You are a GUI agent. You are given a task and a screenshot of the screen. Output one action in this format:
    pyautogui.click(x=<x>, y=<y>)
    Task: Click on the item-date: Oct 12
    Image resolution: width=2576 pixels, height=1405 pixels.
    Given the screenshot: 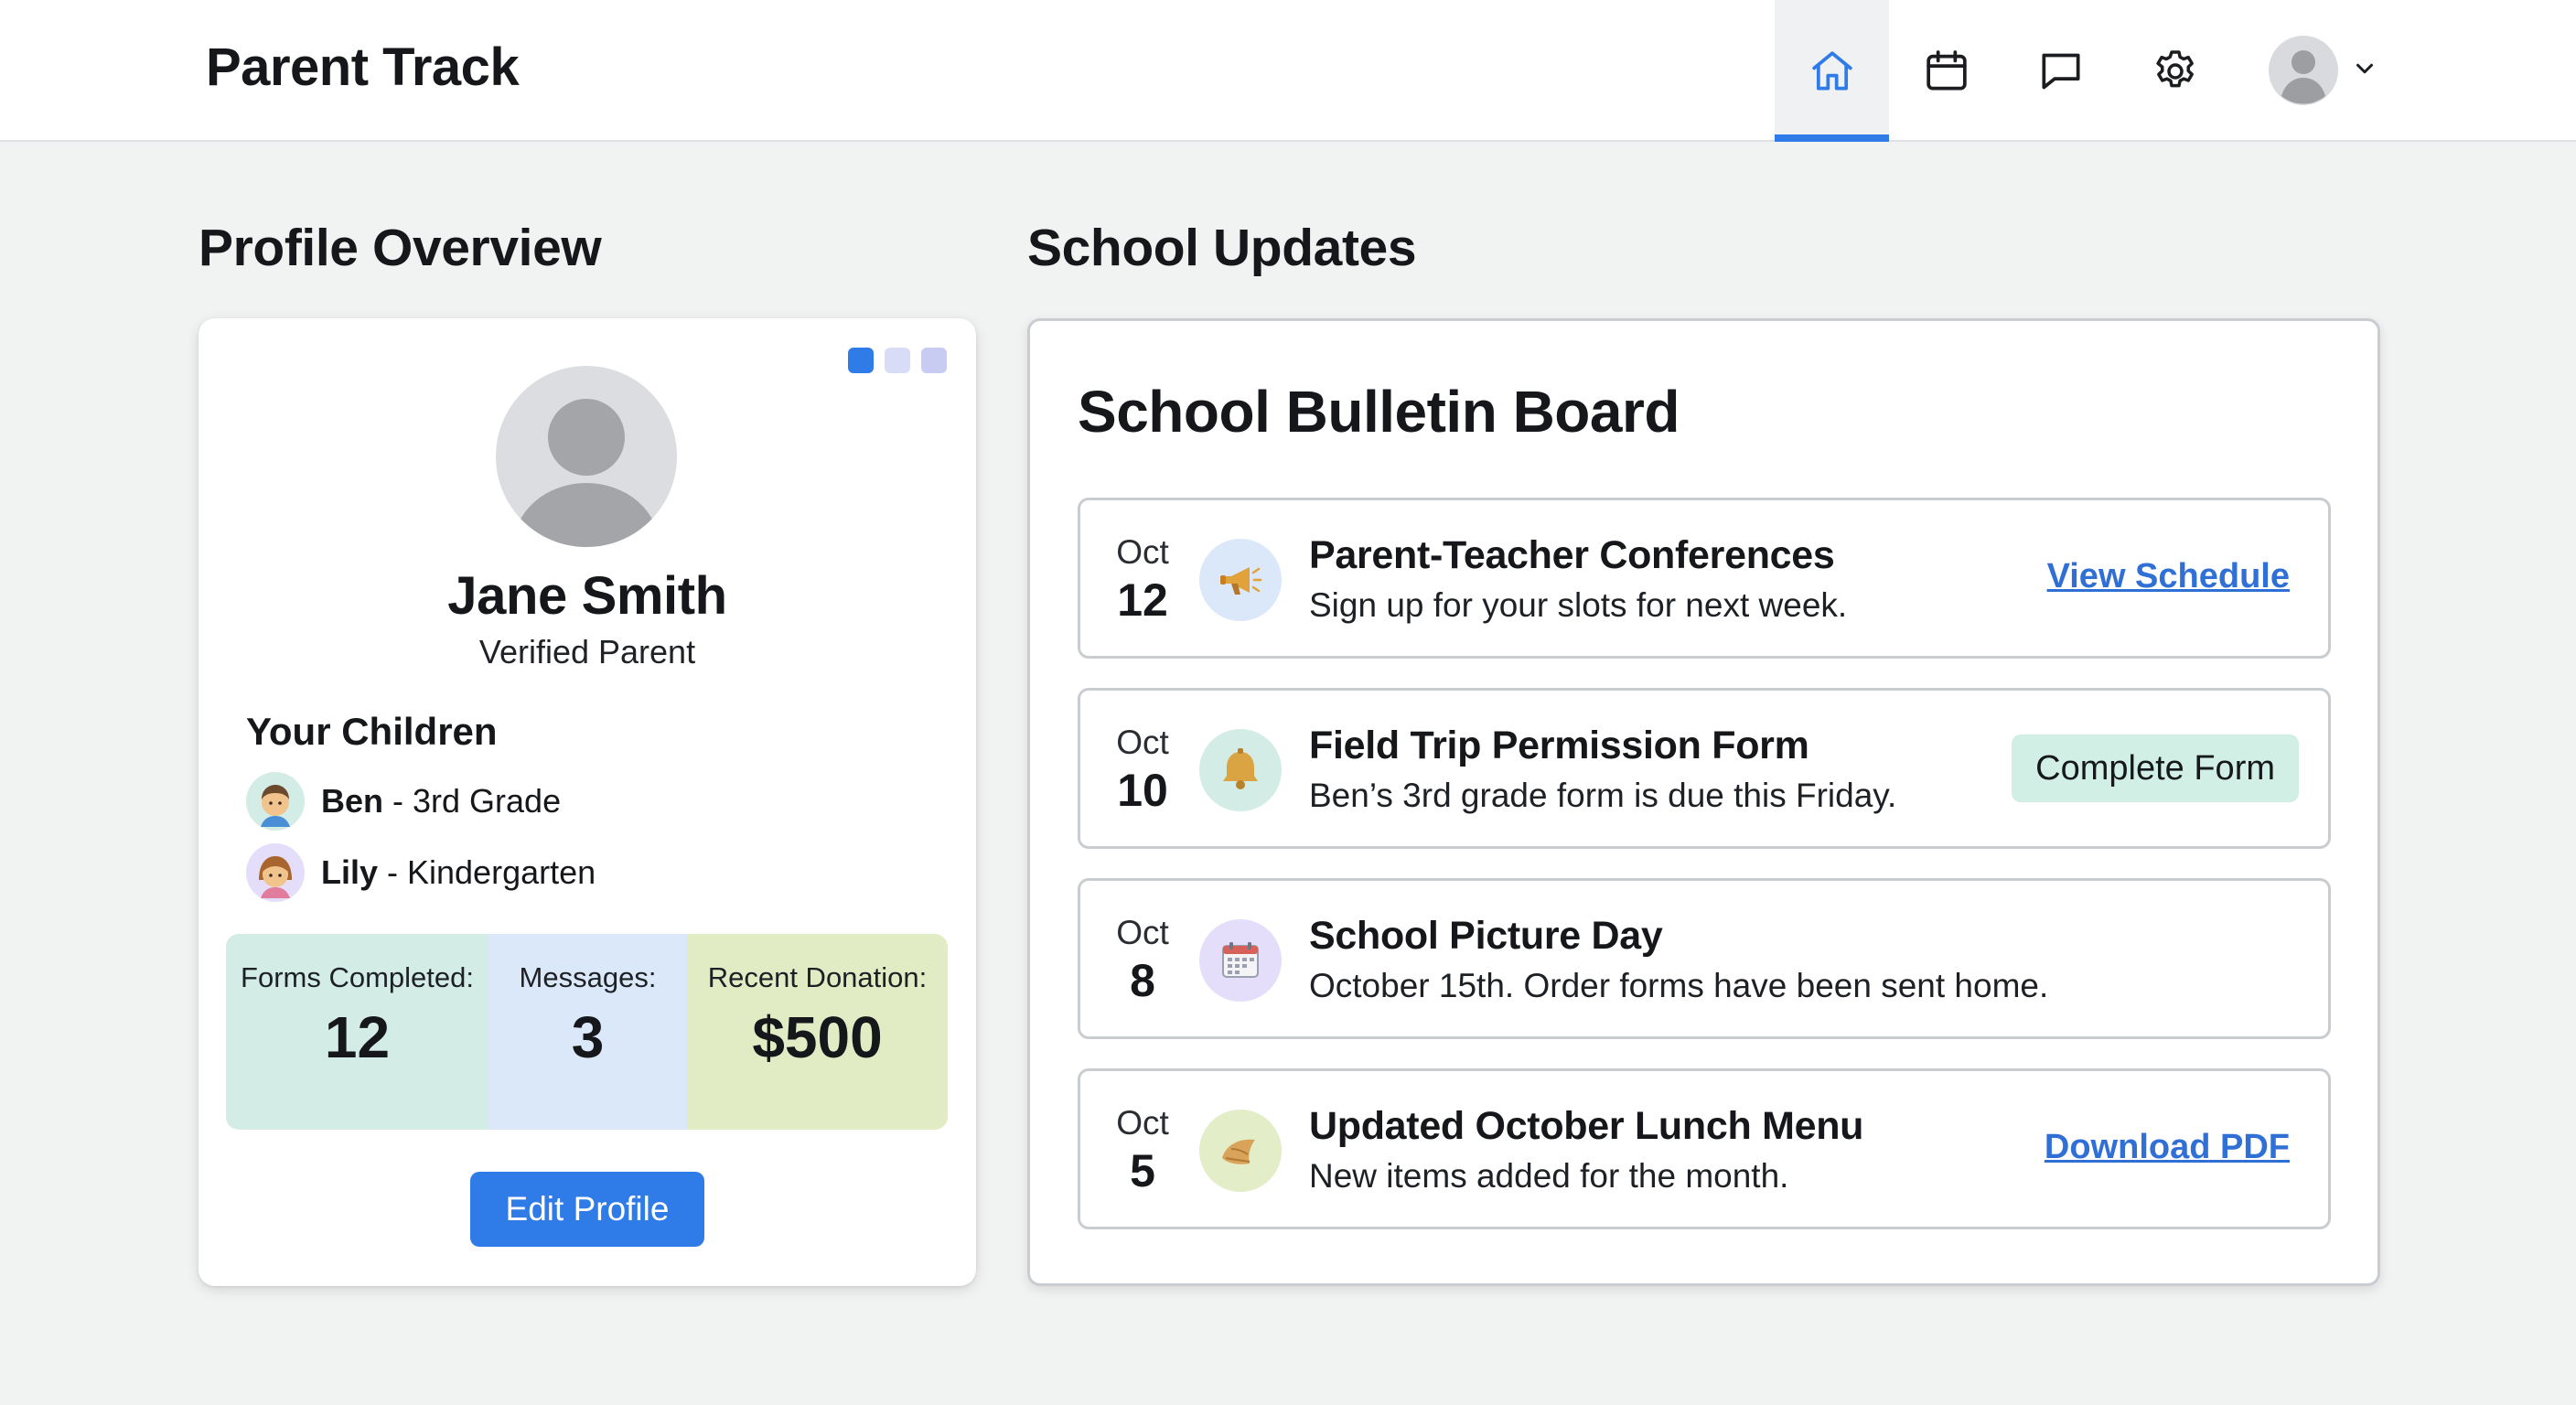 What is the action you would take?
    pyautogui.click(x=1143, y=580)
    